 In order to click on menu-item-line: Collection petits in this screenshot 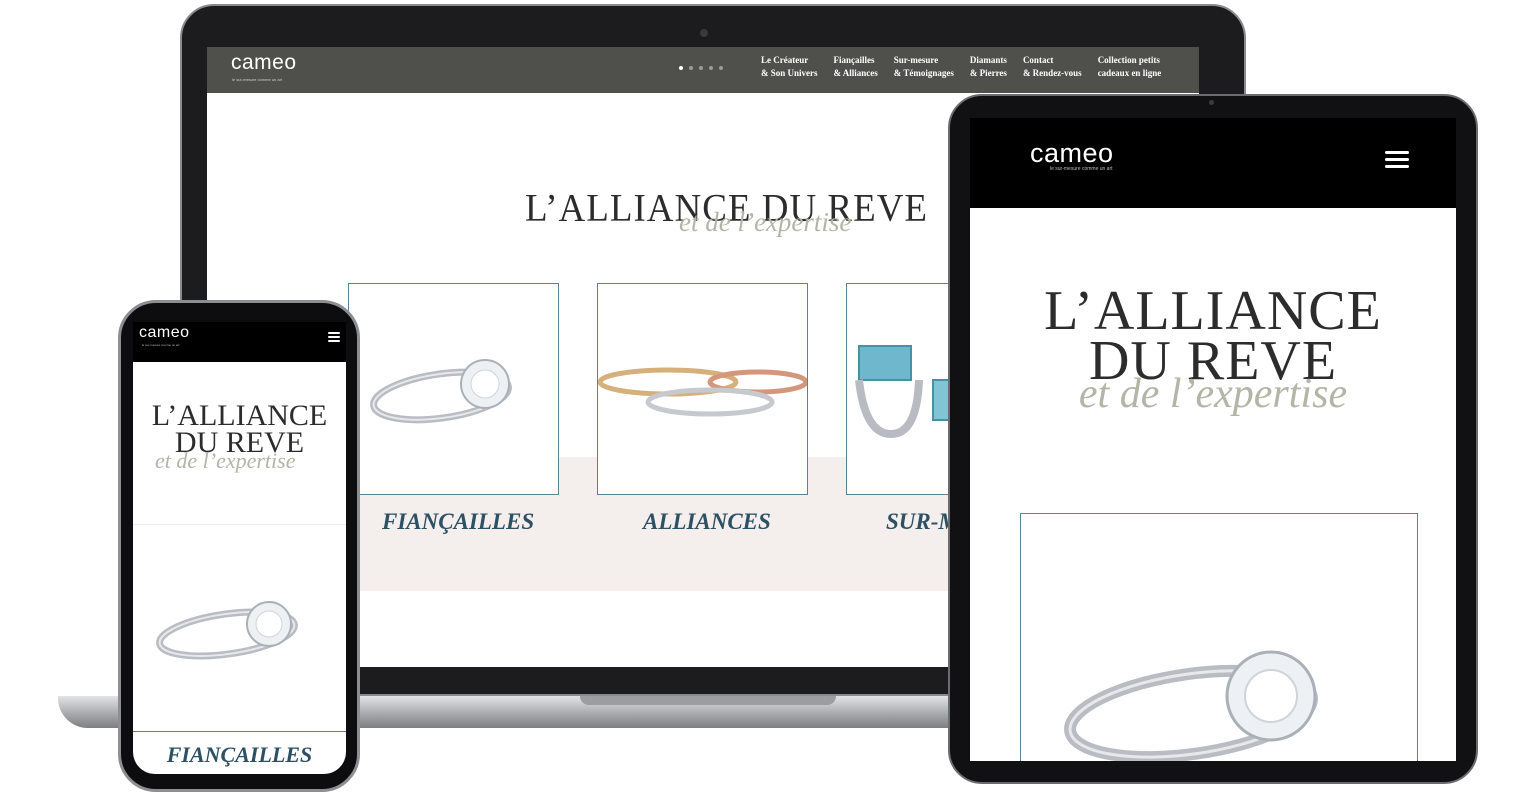, I will do `click(1128, 60)`.